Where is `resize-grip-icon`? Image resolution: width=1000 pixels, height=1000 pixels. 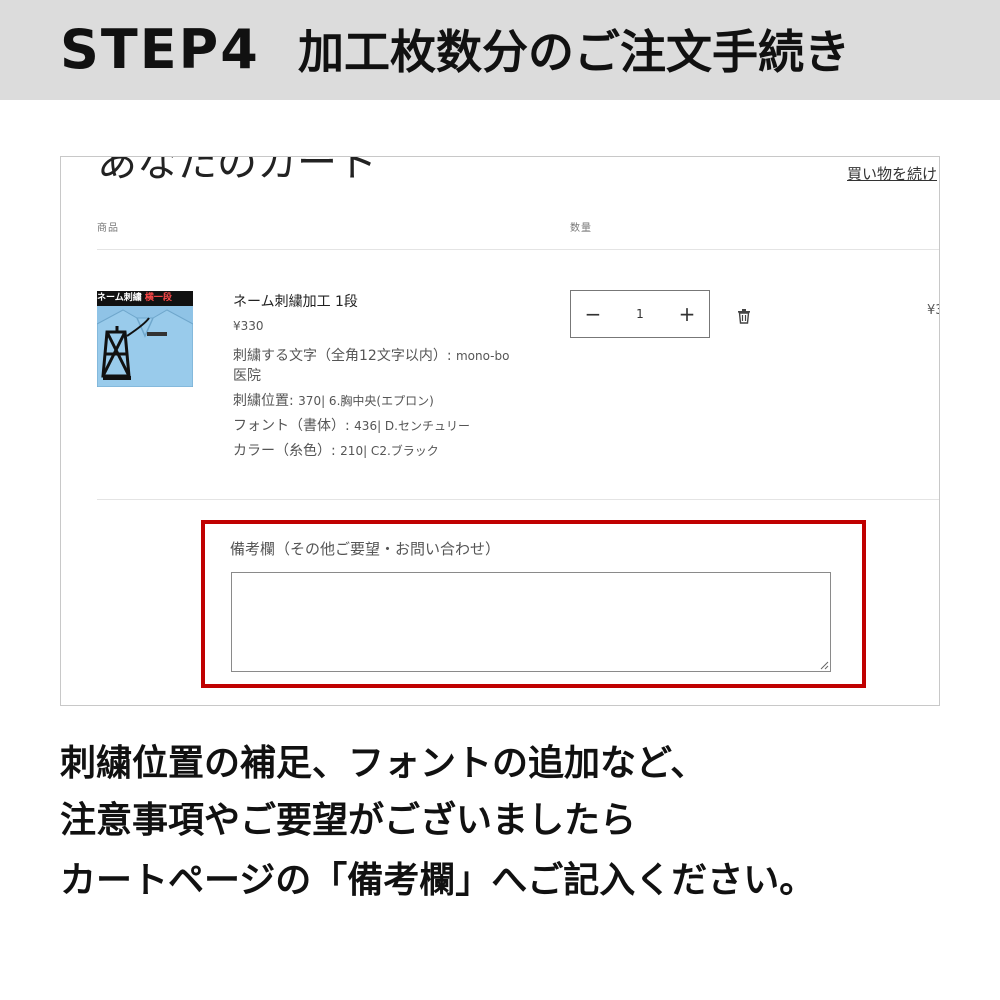 resize-grip-icon is located at coordinates (824, 665).